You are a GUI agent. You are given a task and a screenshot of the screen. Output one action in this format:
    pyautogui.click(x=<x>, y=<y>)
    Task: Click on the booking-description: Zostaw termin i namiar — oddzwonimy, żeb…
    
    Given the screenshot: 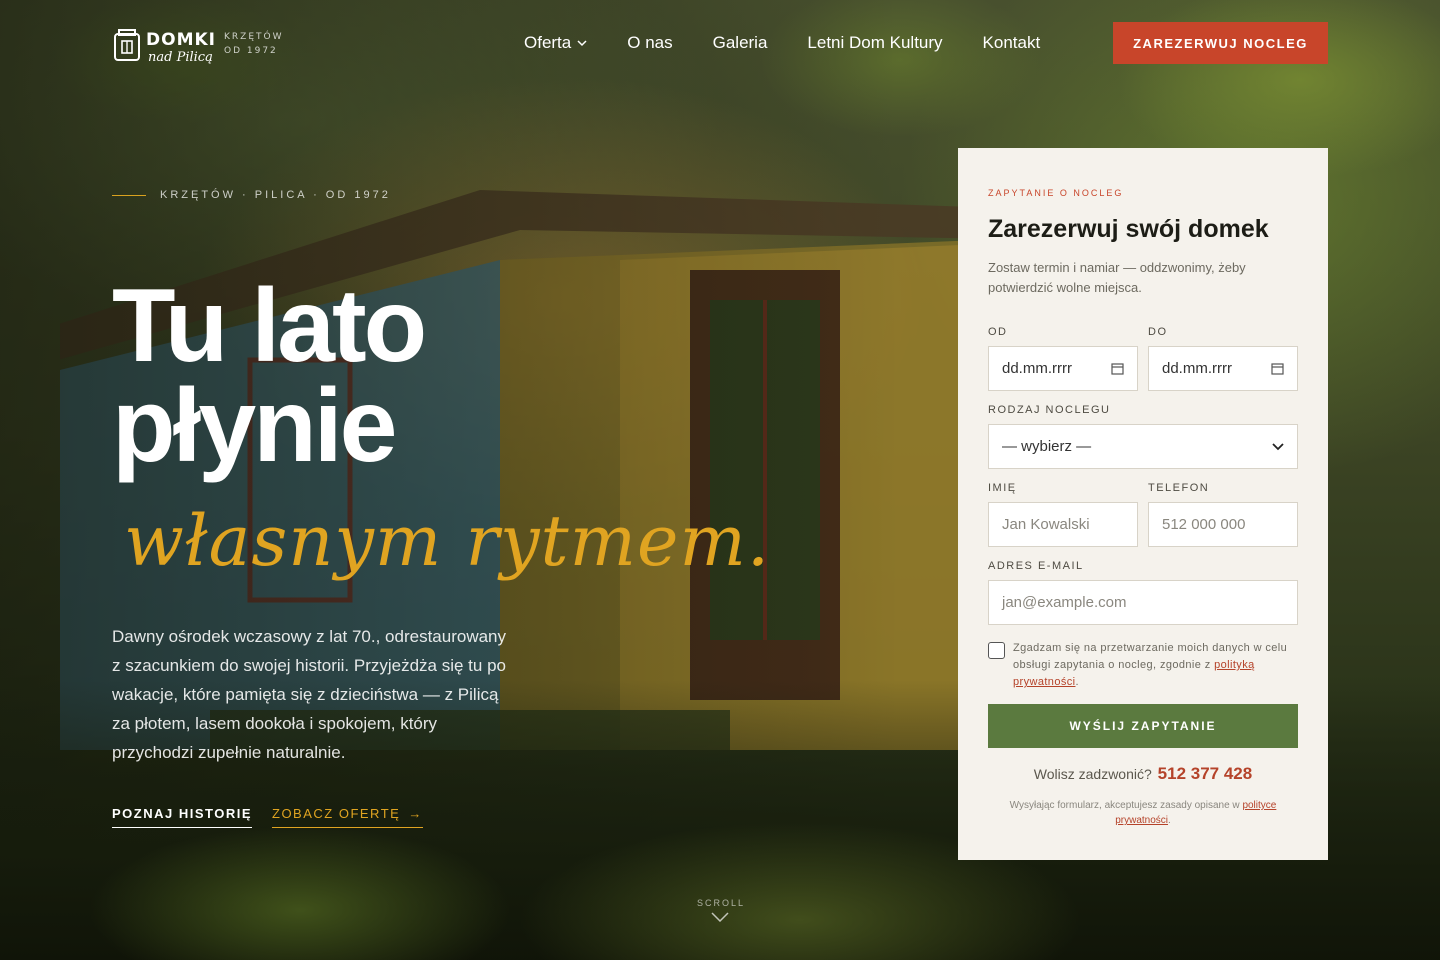 What is the action you would take?
    pyautogui.click(x=1117, y=277)
    